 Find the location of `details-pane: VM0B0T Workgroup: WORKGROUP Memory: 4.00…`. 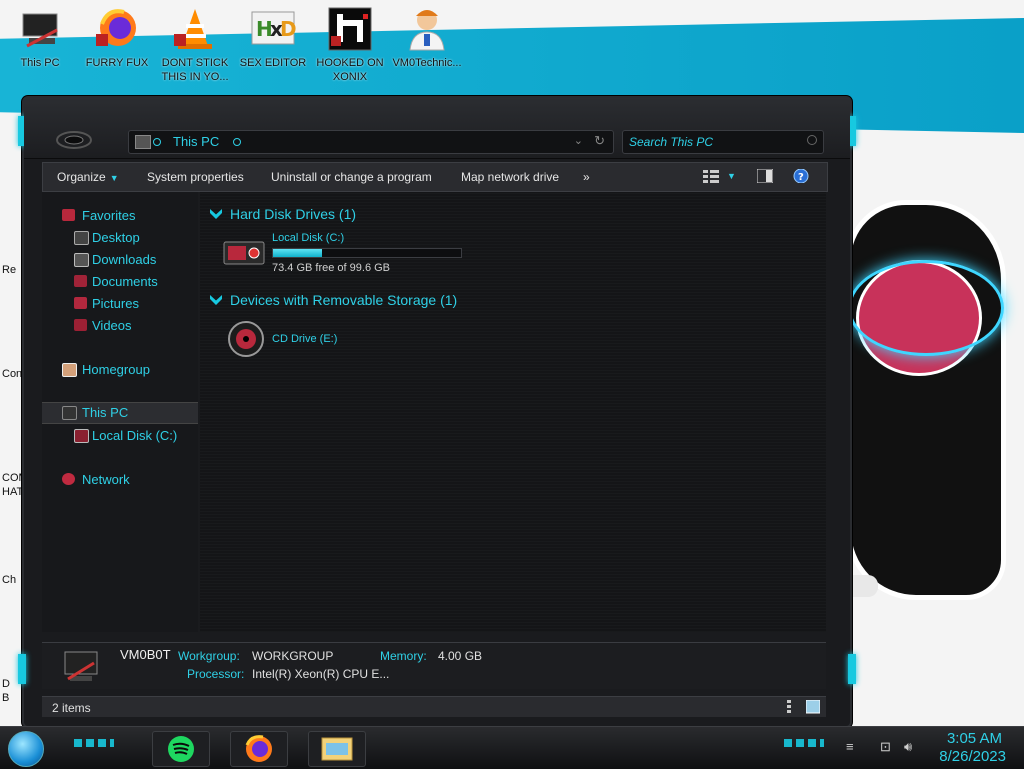

details-pane: VM0B0T Workgroup: WORKGROUP Memory: 4.00… is located at coordinates (434, 665).